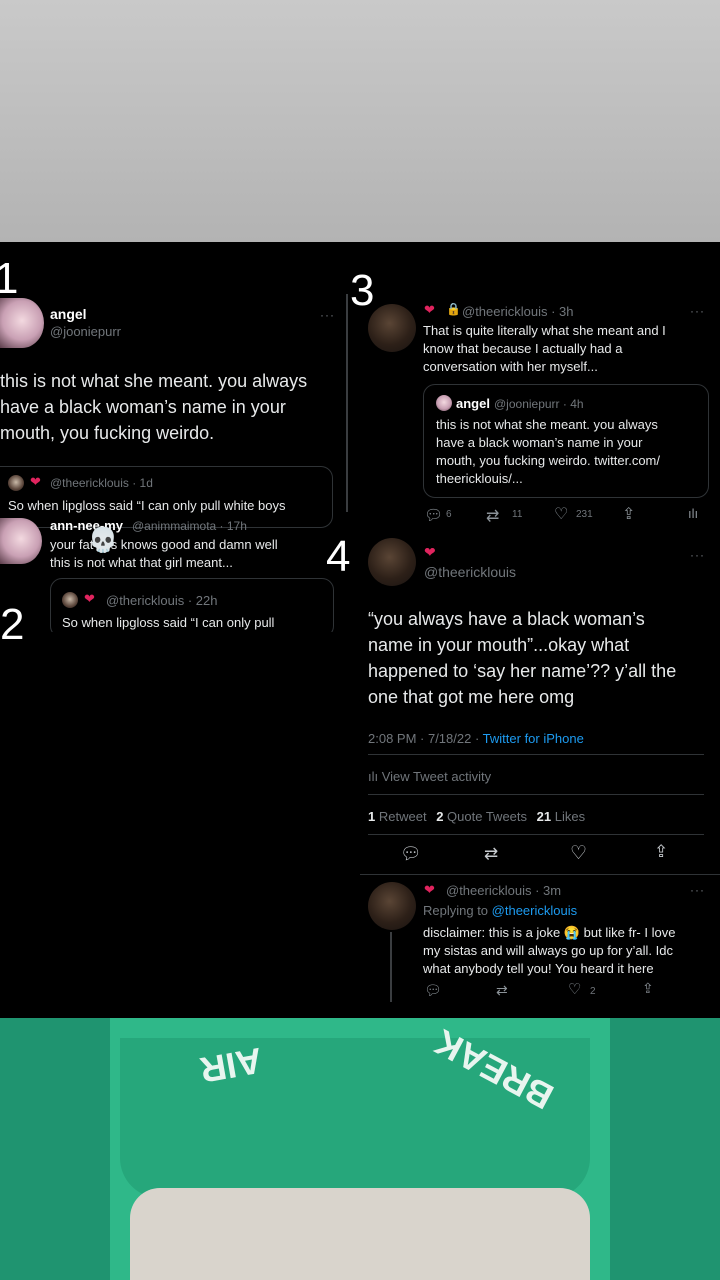 Image resolution: width=720 pixels, height=1280 pixels. What do you see at coordinates (628, 514) in the screenshot?
I see `share-icon: ⇪` at bounding box center [628, 514].